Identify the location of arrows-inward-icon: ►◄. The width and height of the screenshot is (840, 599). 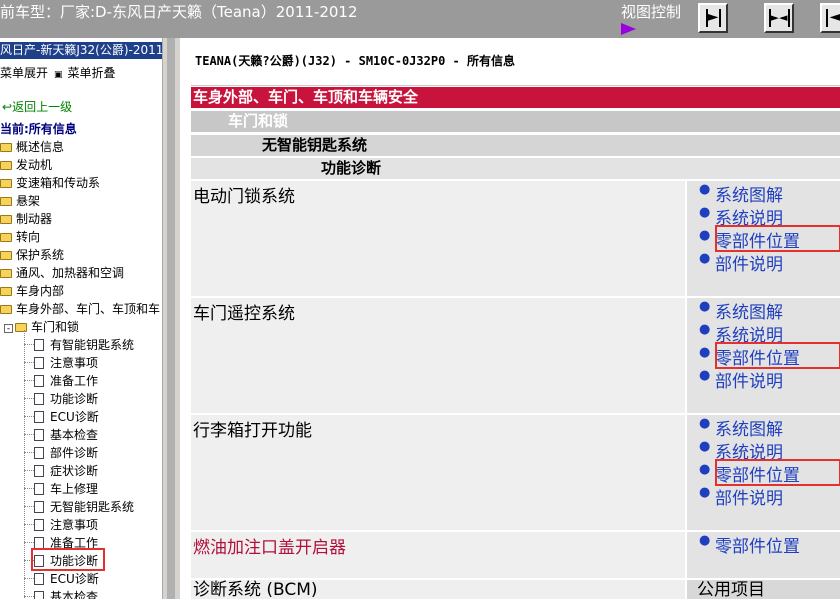
(779, 17).